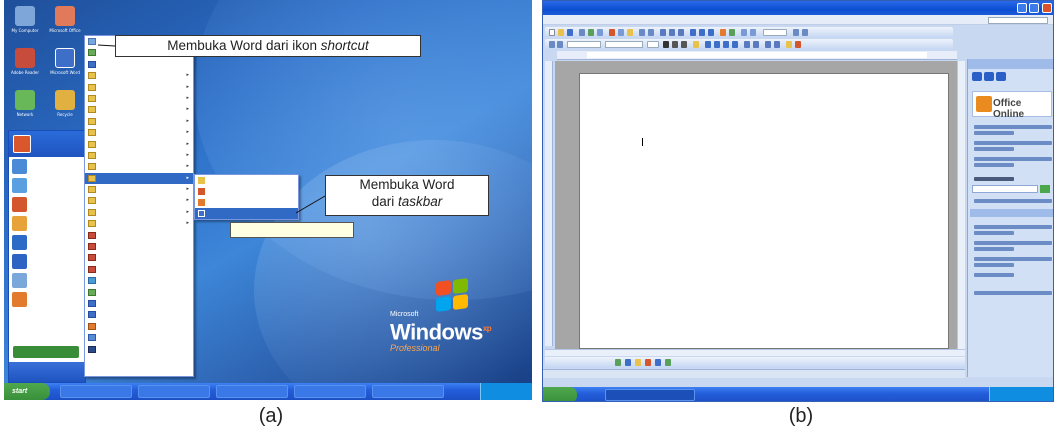  Describe the element at coordinates (989, 76) in the screenshot. I see `forward-icon` at that location.